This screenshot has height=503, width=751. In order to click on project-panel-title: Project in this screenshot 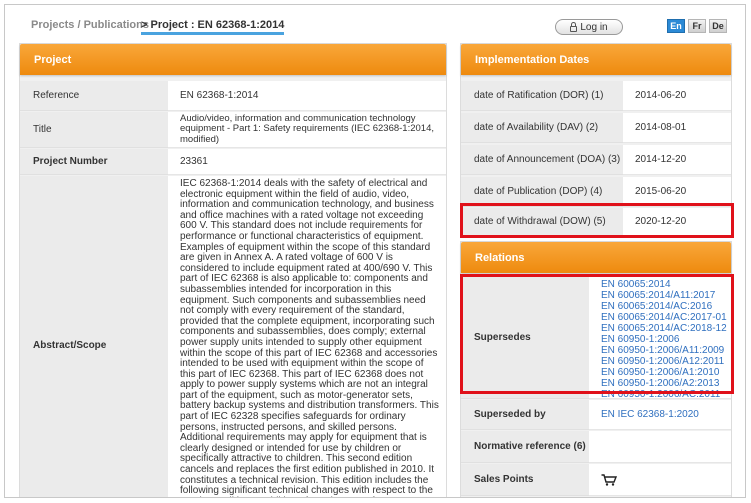, I will do `click(233, 59)`.